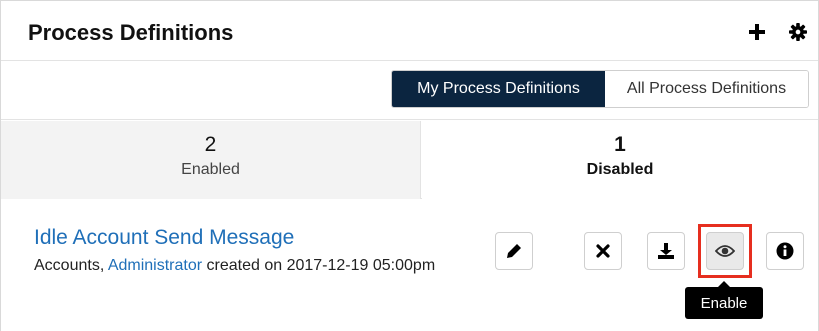 Image resolution: width=819 pixels, height=331 pixels. What do you see at coordinates (321, 265) in the screenshot?
I see `record-created: created on 2017-12-19 05:00pm` at bounding box center [321, 265].